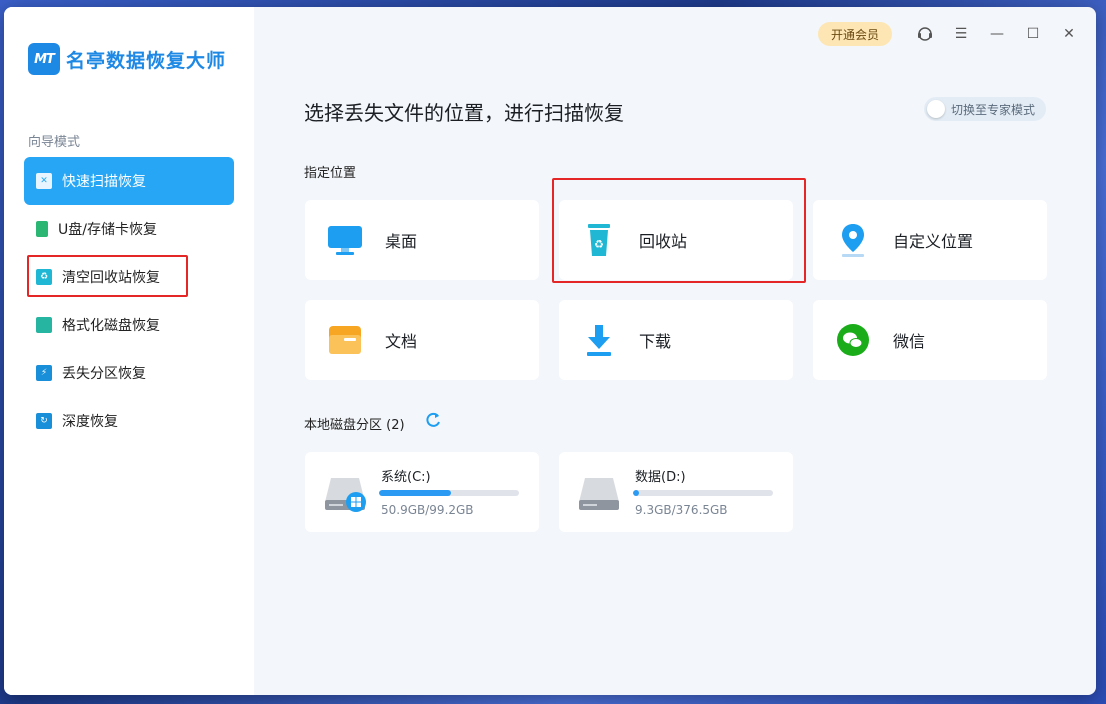 The height and width of the screenshot is (704, 1106). What do you see at coordinates (354, 425) in the screenshot?
I see `disks-label: 本地磁盘分区 (2)` at bounding box center [354, 425].